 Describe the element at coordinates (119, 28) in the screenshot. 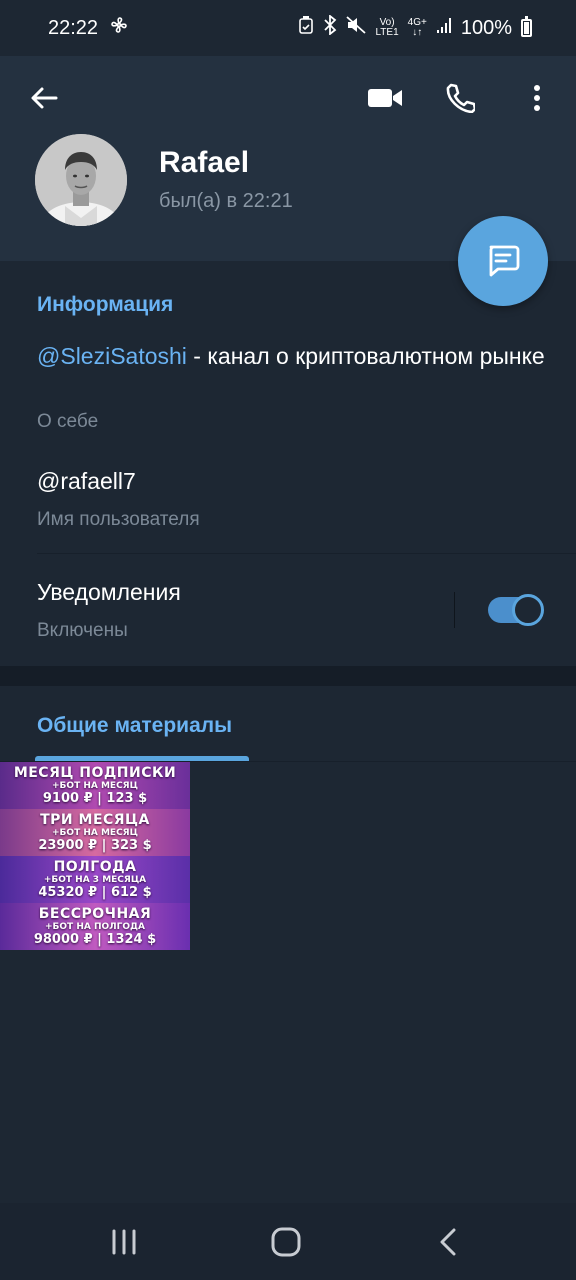

I see `fan-icon` at that location.